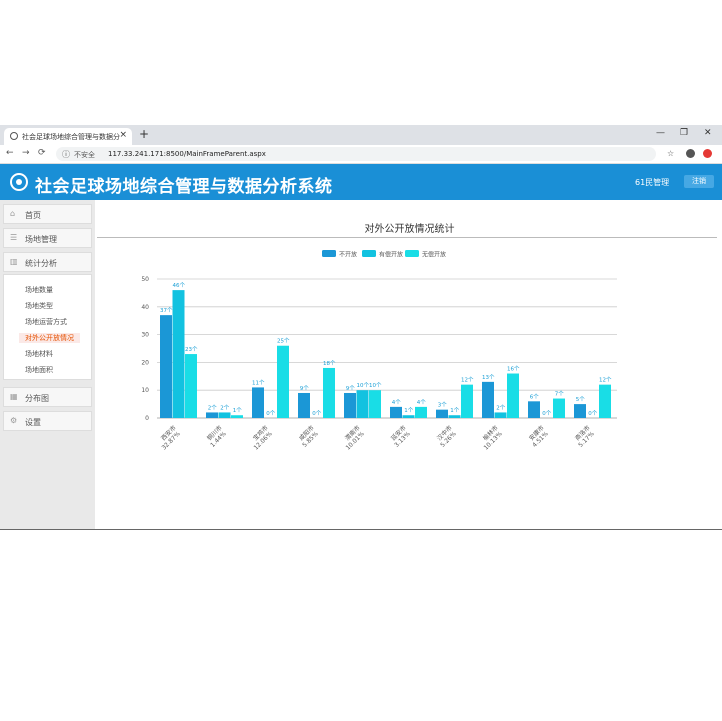 The width and height of the screenshot is (722, 721). What do you see at coordinates (14, 396) in the screenshot?
I see `map-icon: ▦` at bounding box center [14, 396].